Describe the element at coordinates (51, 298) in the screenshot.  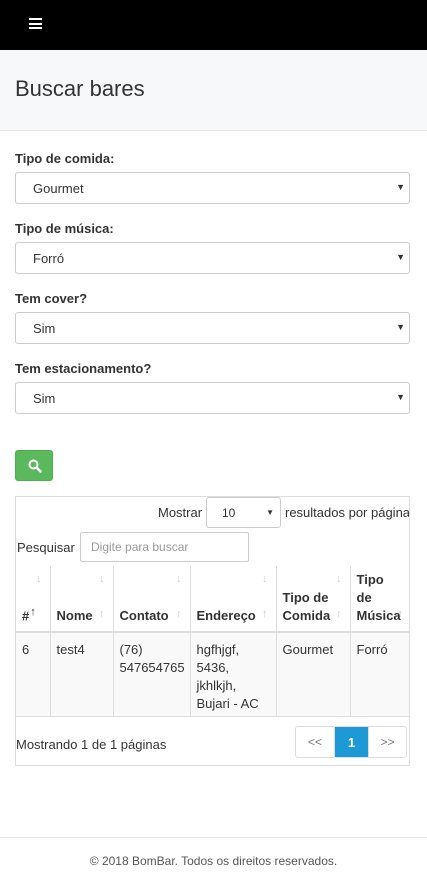
I see `cover-label: Tem cover?` at that location.